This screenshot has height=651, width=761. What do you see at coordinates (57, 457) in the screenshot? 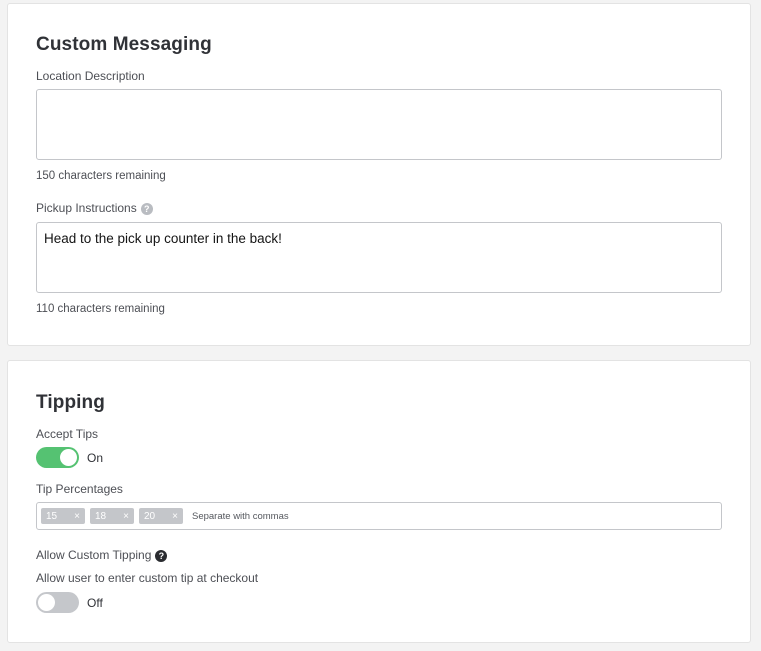
I see `accept-tips-toggle` at bounding box center [57, 457].